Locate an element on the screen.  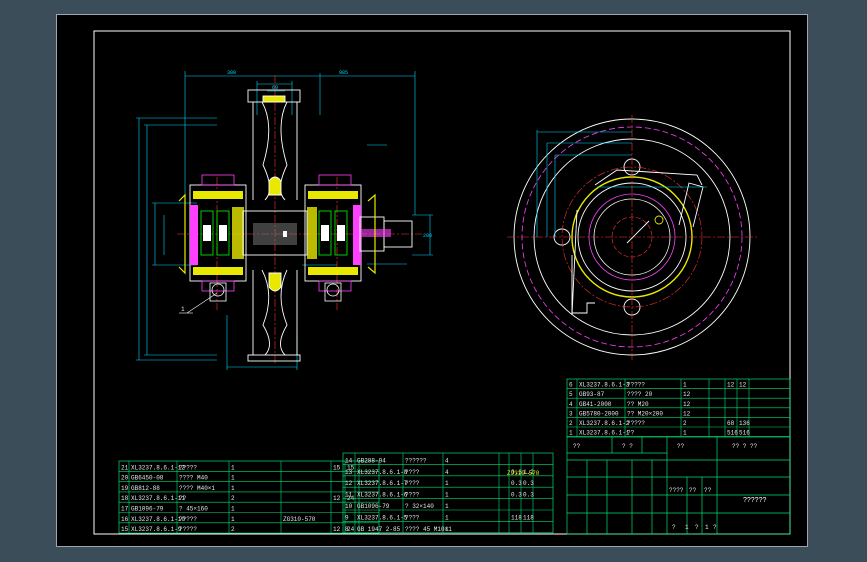
bom-cell-code: GB812-88 is located at coordinates (145, 488).